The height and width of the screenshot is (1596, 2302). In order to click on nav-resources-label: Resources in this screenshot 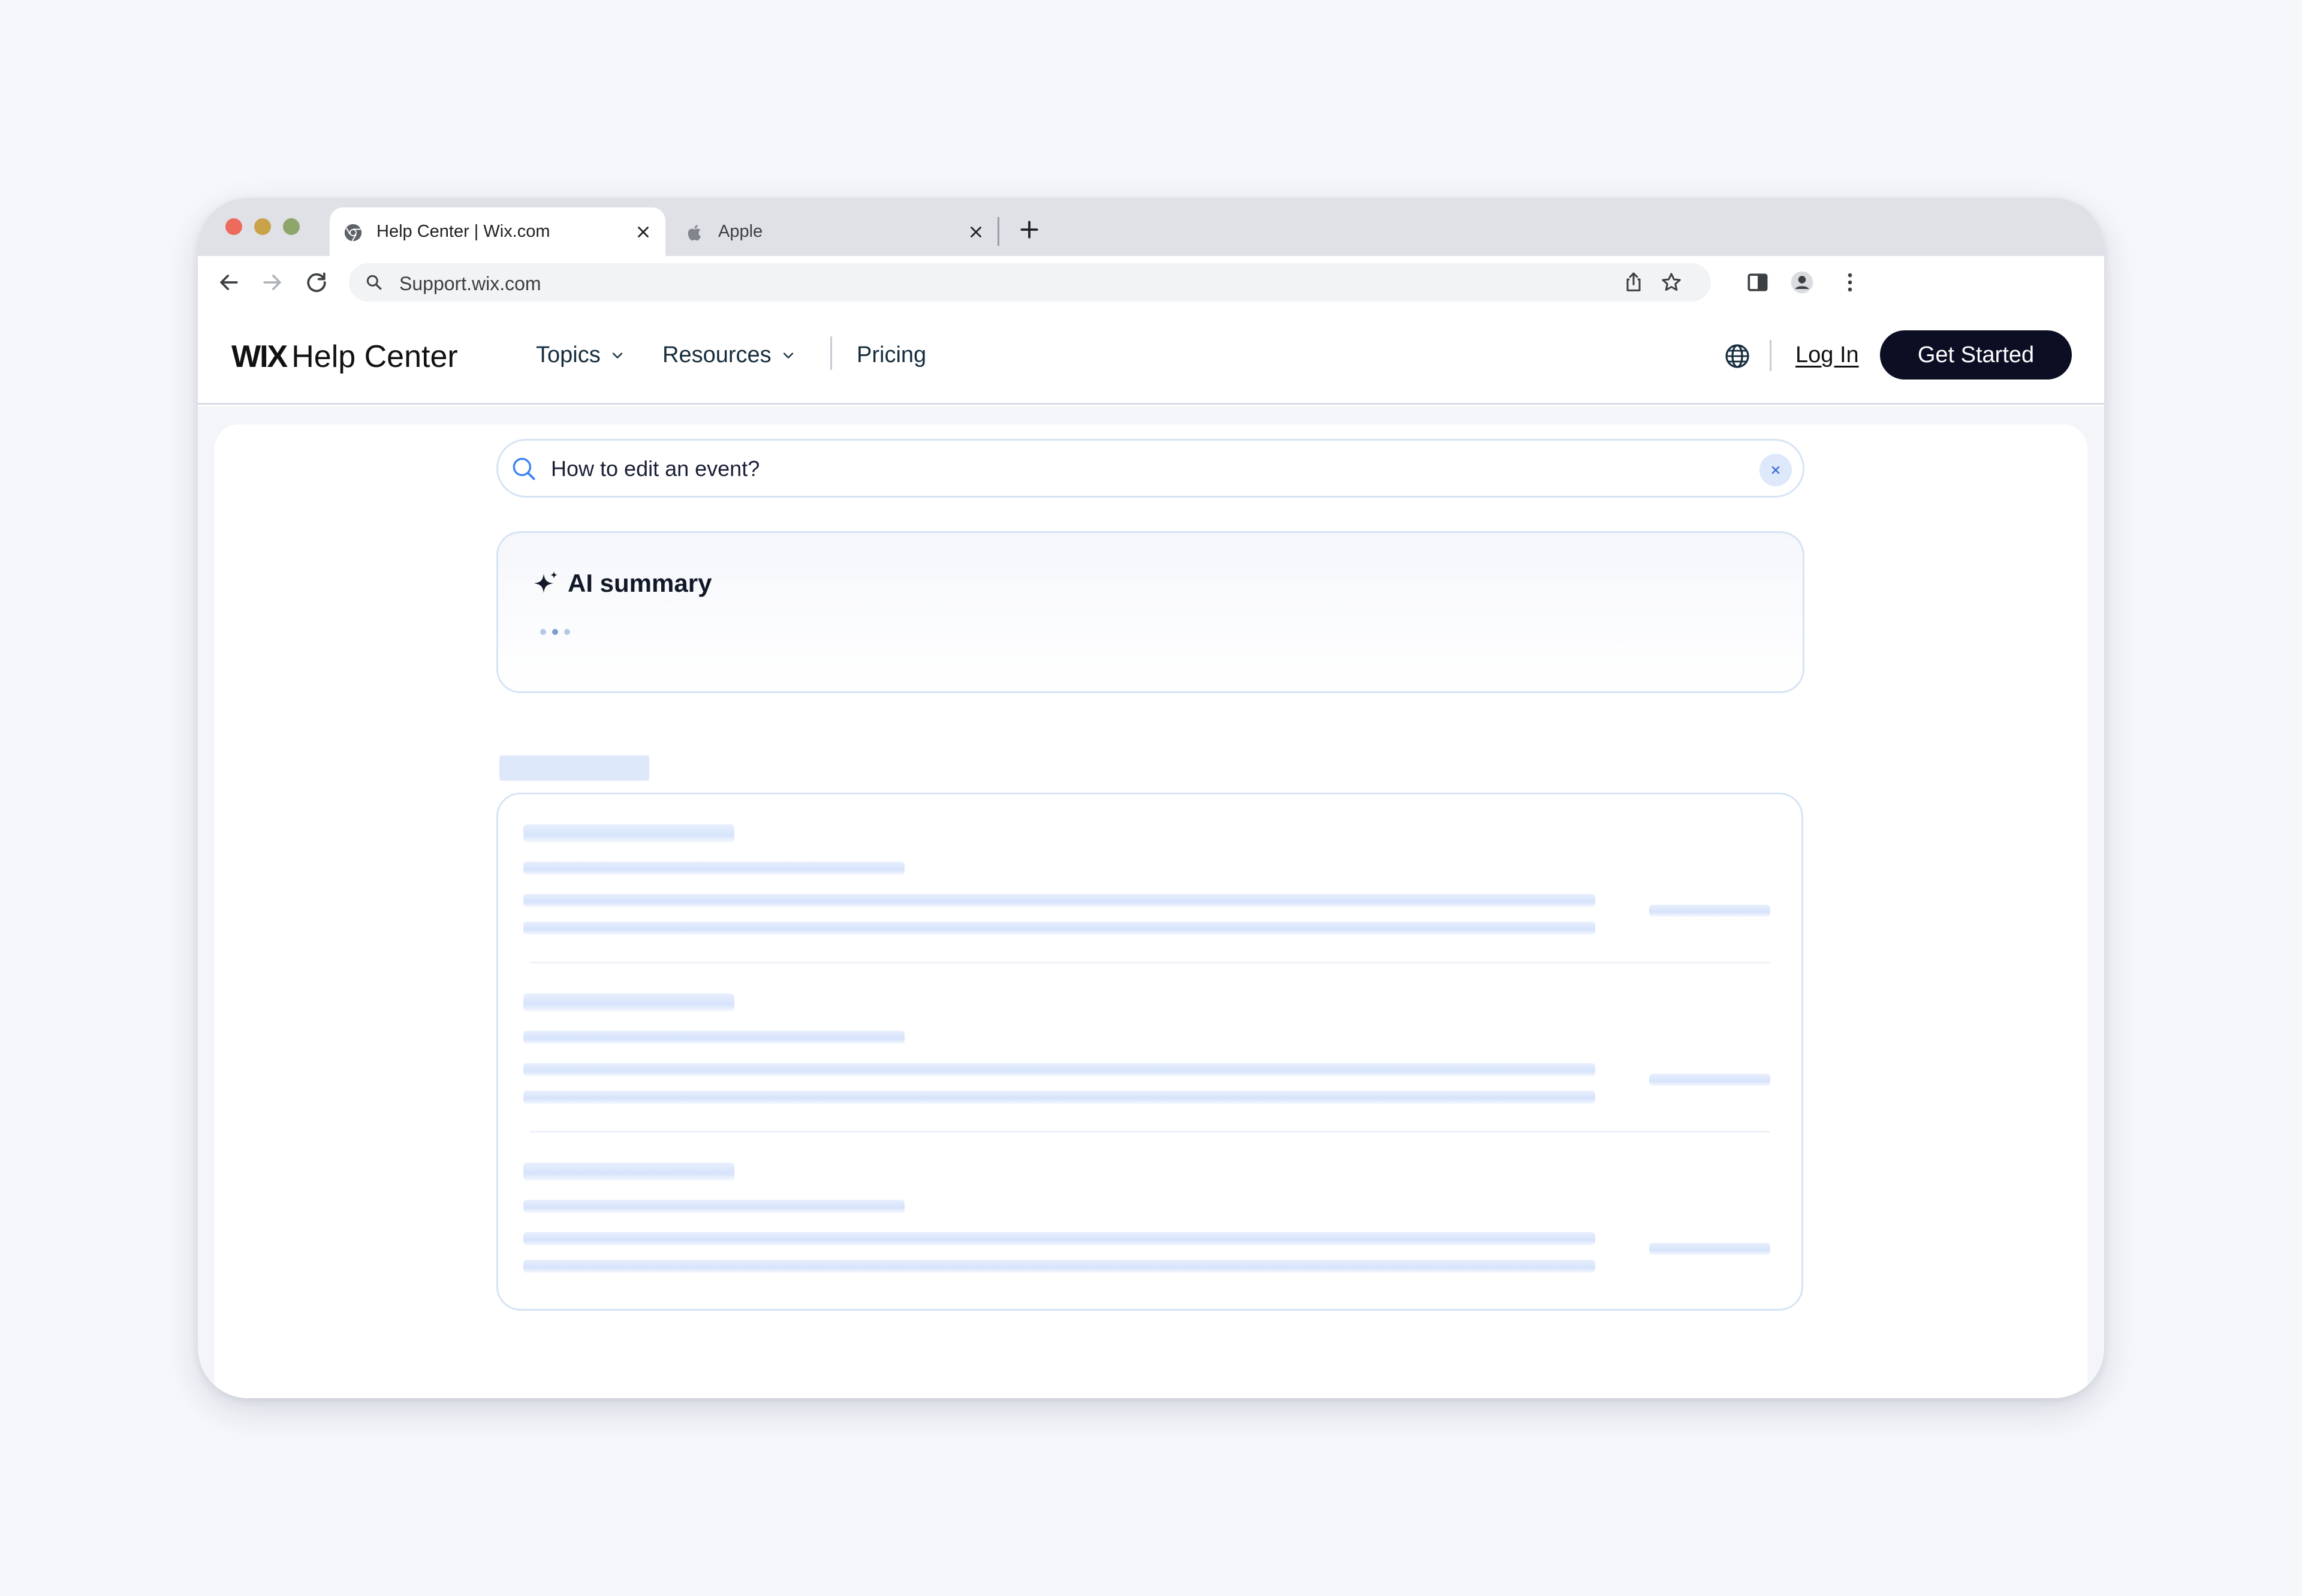, I will do `click(717, 355)`.